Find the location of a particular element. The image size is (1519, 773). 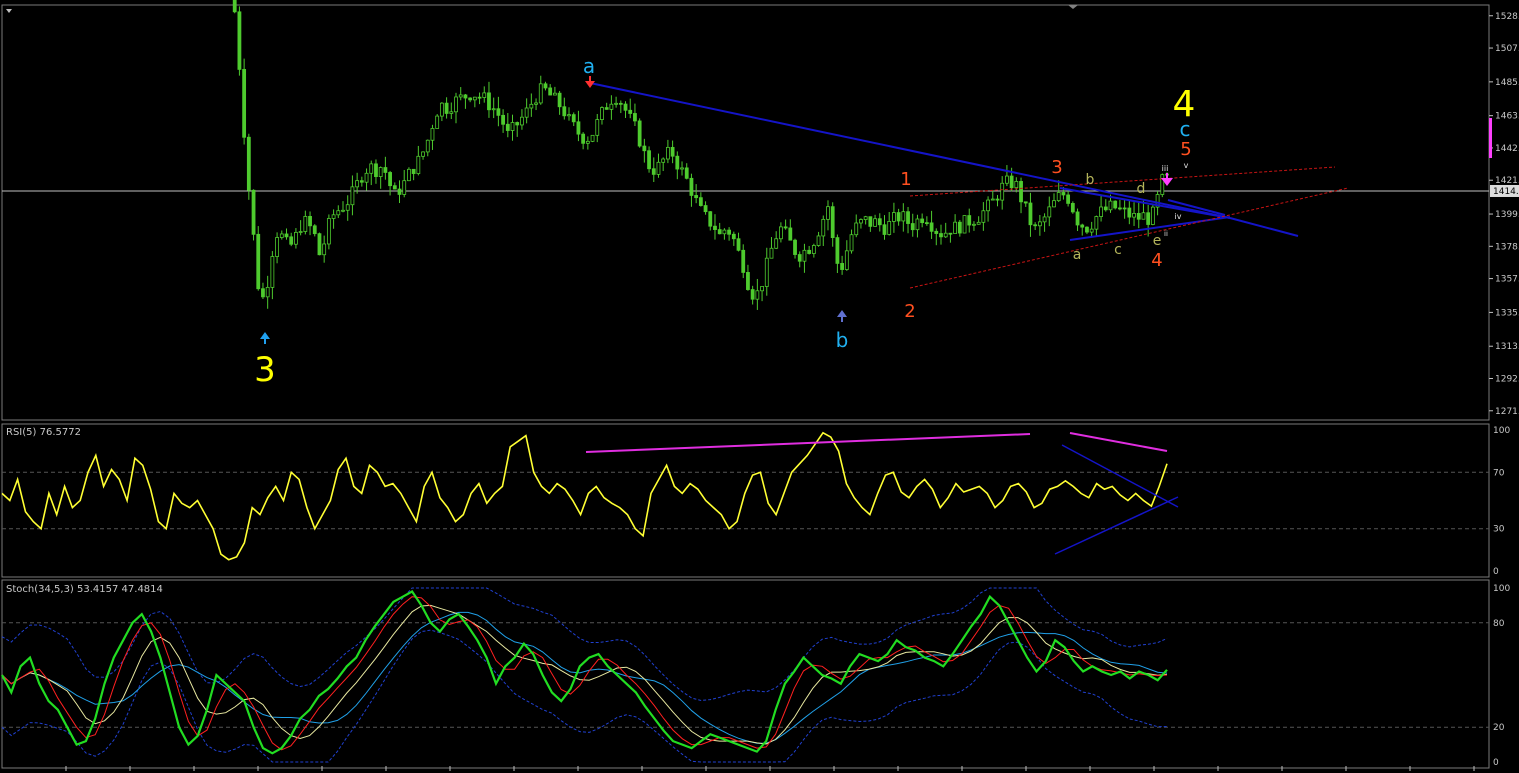

wave-label-big-3: 3 is located at coordinates (265, 370).